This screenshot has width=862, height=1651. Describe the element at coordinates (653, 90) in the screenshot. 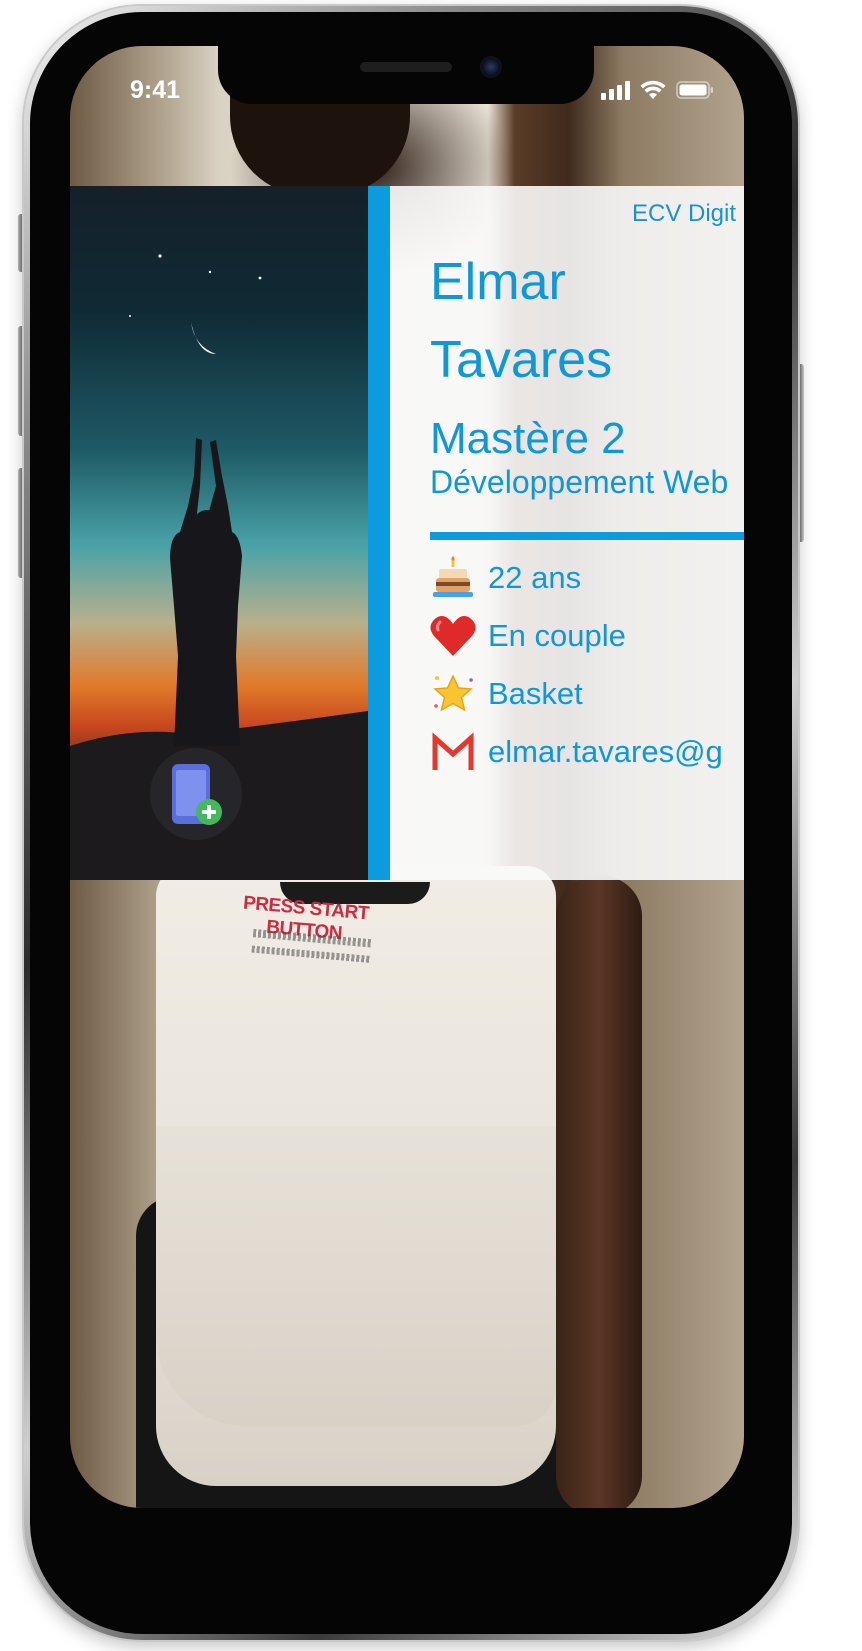

I see `wifi-icon` at that location.